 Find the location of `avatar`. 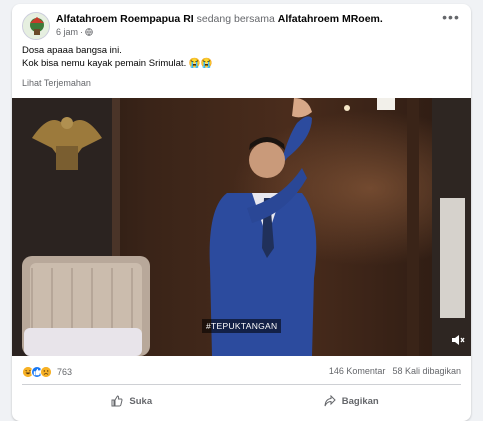

avatar is located at coordinates (36, 26).